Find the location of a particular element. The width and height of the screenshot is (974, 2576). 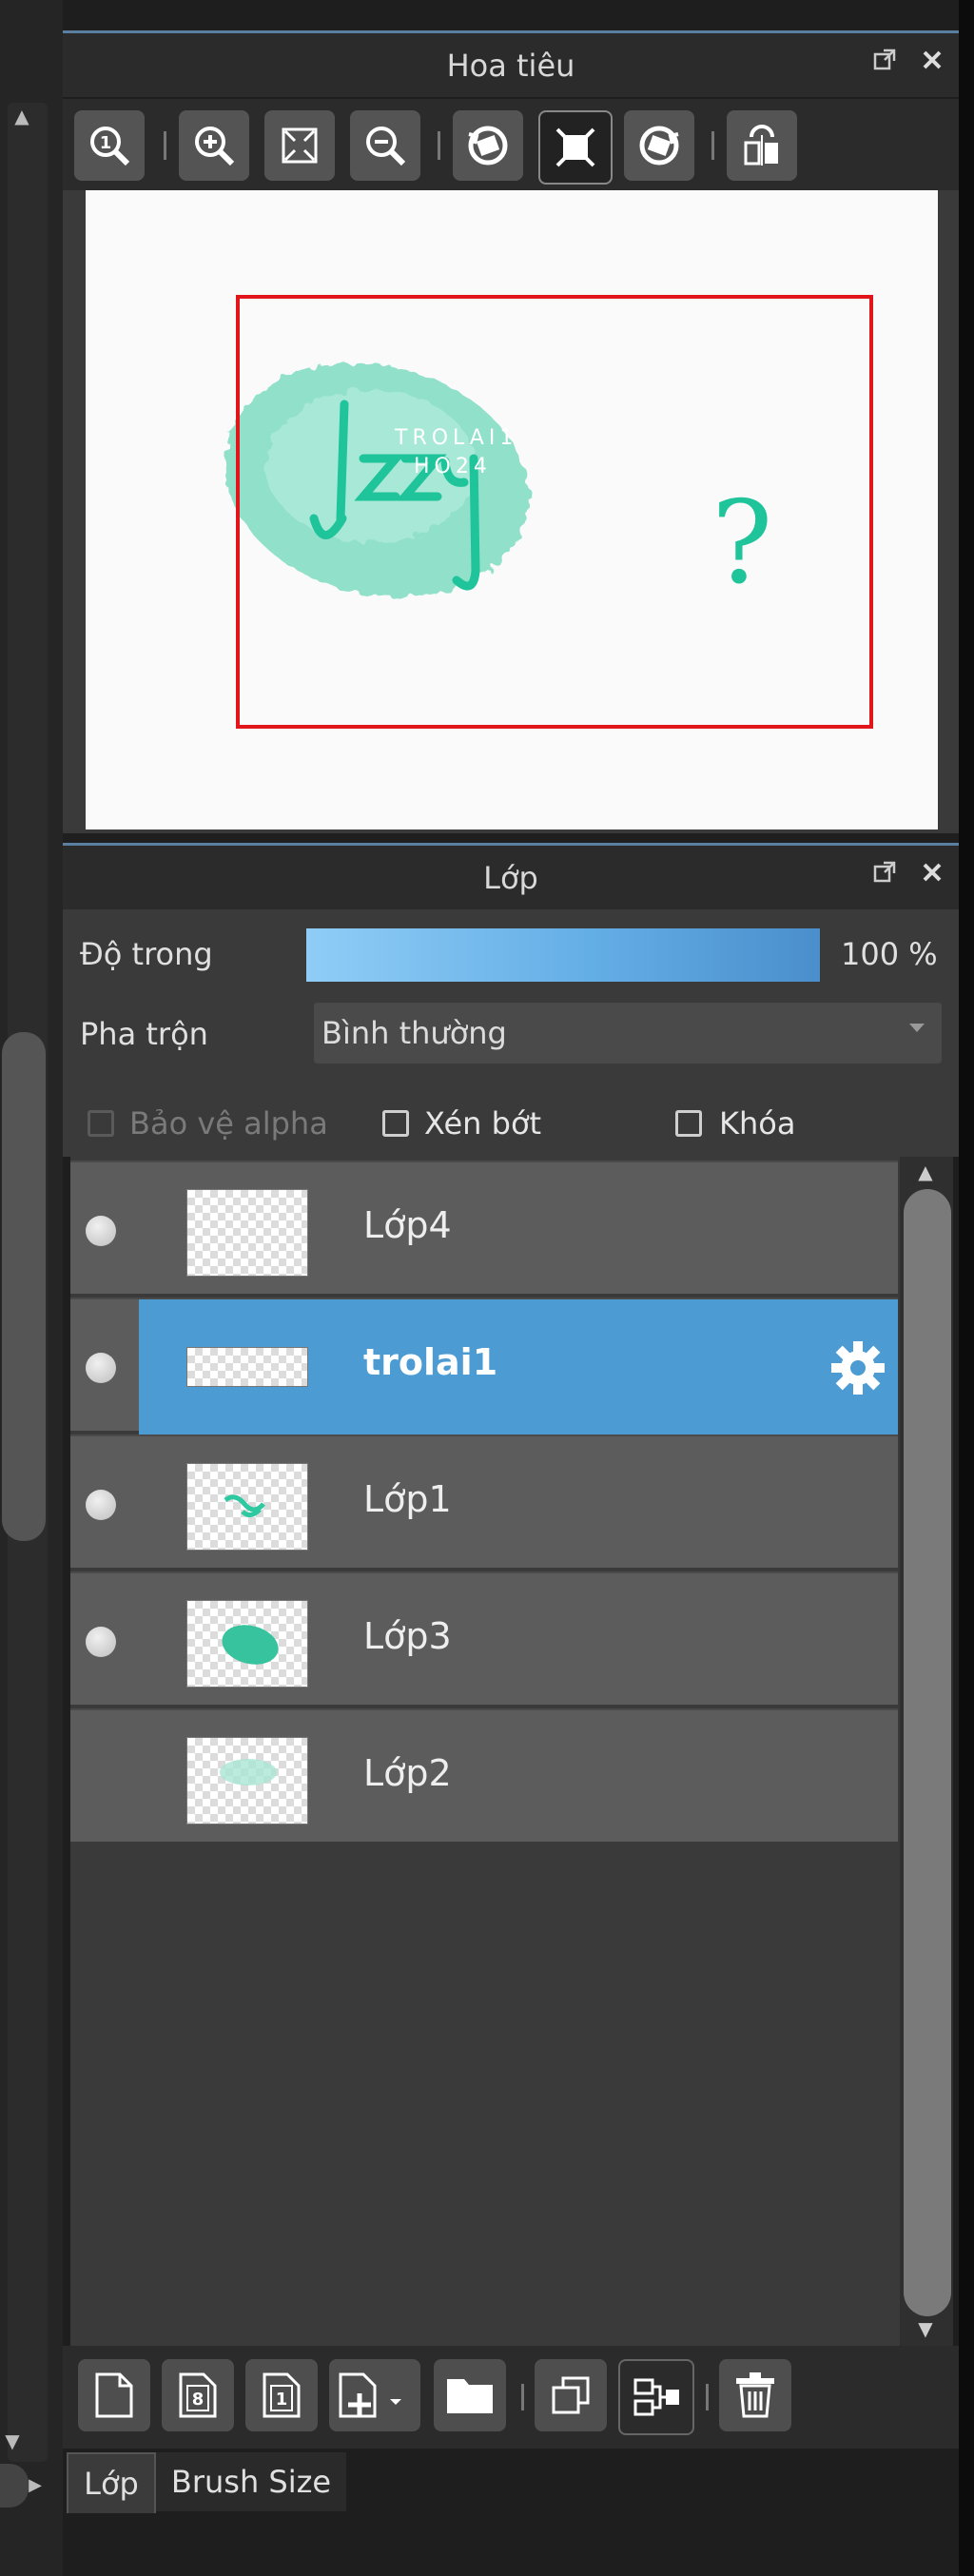

protect-alpha-label: Bảo vệ alpha is located at coordinates (229, 1124).